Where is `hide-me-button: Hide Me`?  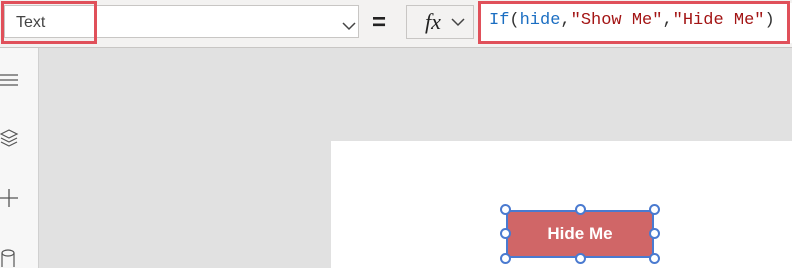
hide-me-button: Hide Me is located at coordinates (580, 234).